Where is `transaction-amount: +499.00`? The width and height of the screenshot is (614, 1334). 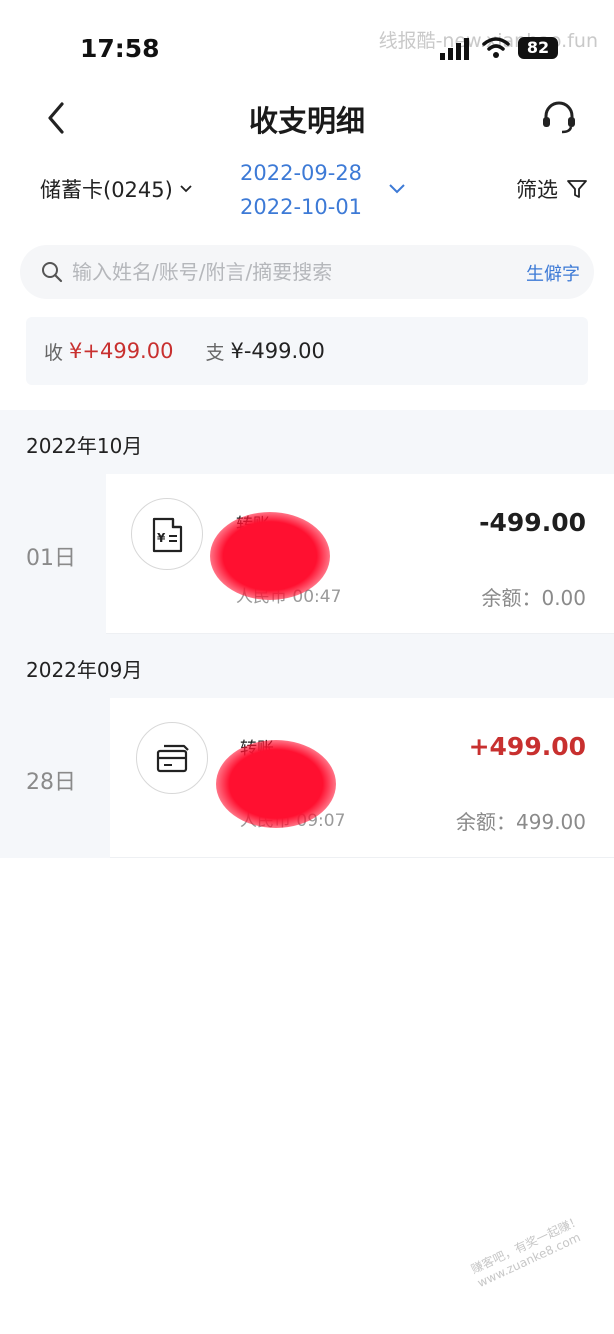
transaction-amount: +499.00 is located at coordinates (527, 746).